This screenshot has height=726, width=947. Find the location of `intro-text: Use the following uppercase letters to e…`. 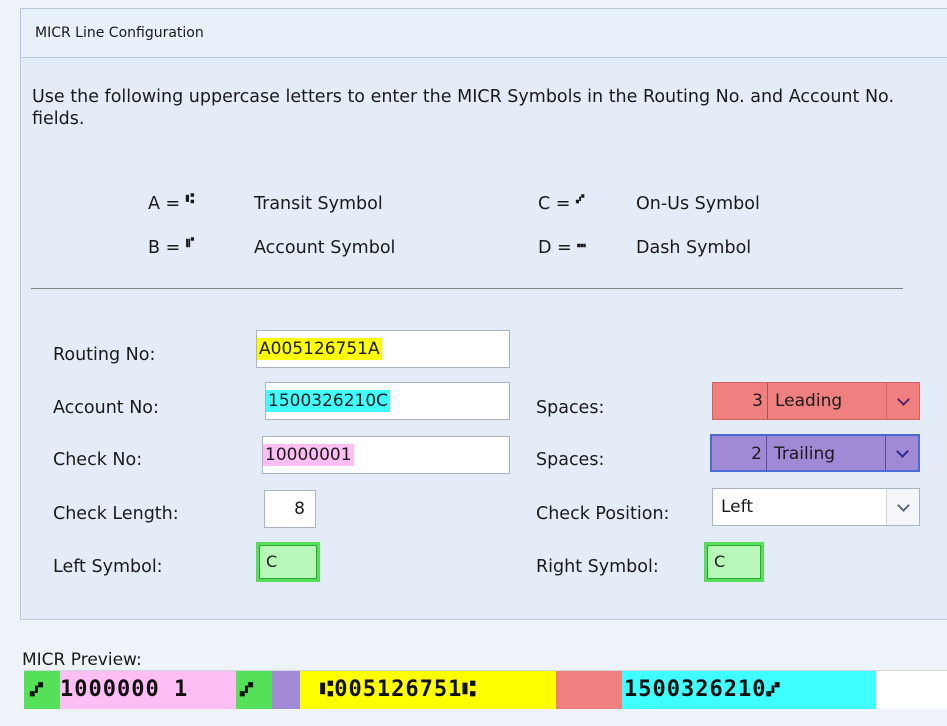

intro-text: Use the following uppercase letters to e… is located at coordinates (463, 108).